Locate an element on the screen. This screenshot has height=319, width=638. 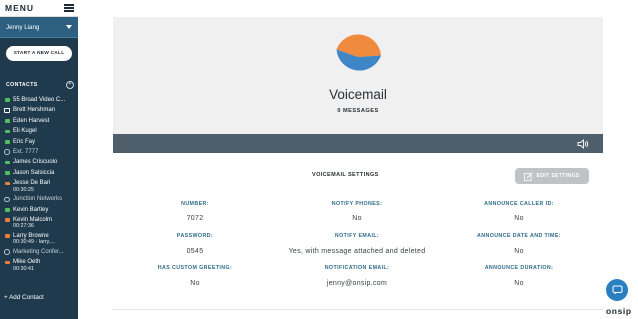
start-new-call-button: START A NEW CALL is located at coordinates (39, 53).